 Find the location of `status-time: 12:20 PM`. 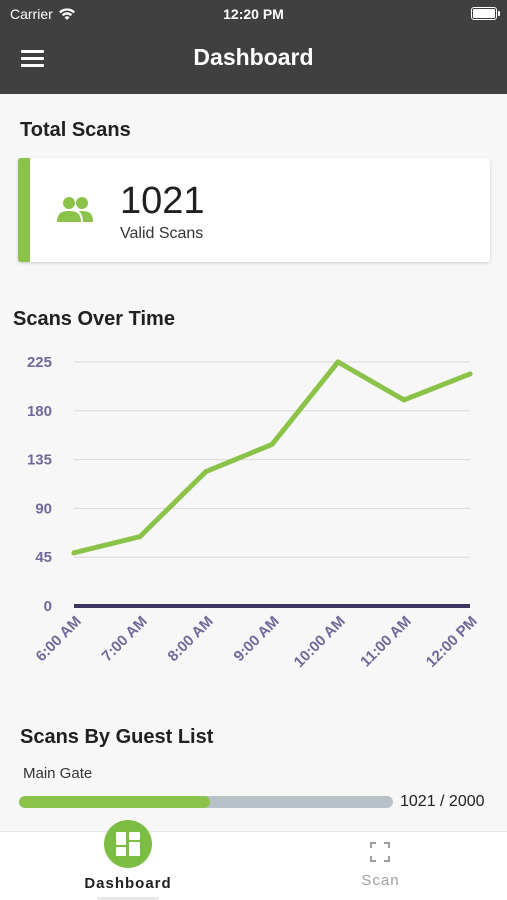

status-time: 12:20 PM is located at coordinates (253, 14).